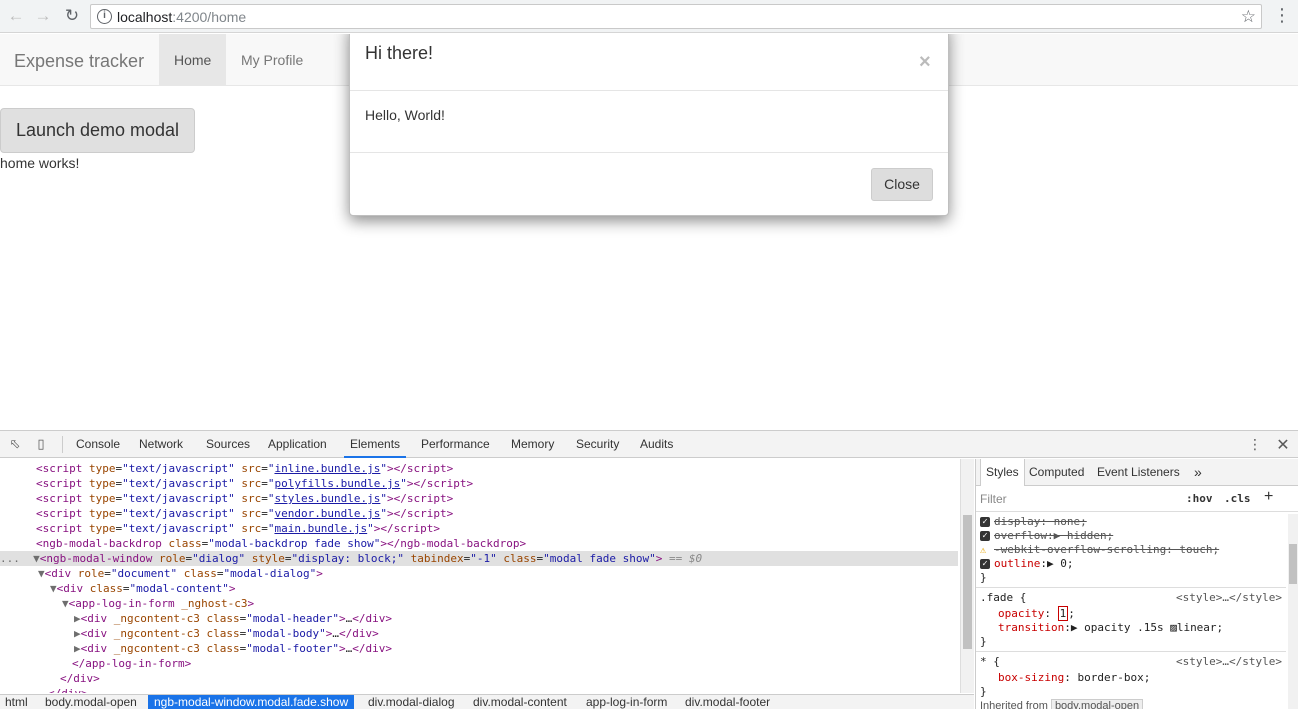 This screenshot has width=1298, height=709. I want to click on style-prop-overflow: ✓ overflow:▶ hidden;, so click(1046, 536).